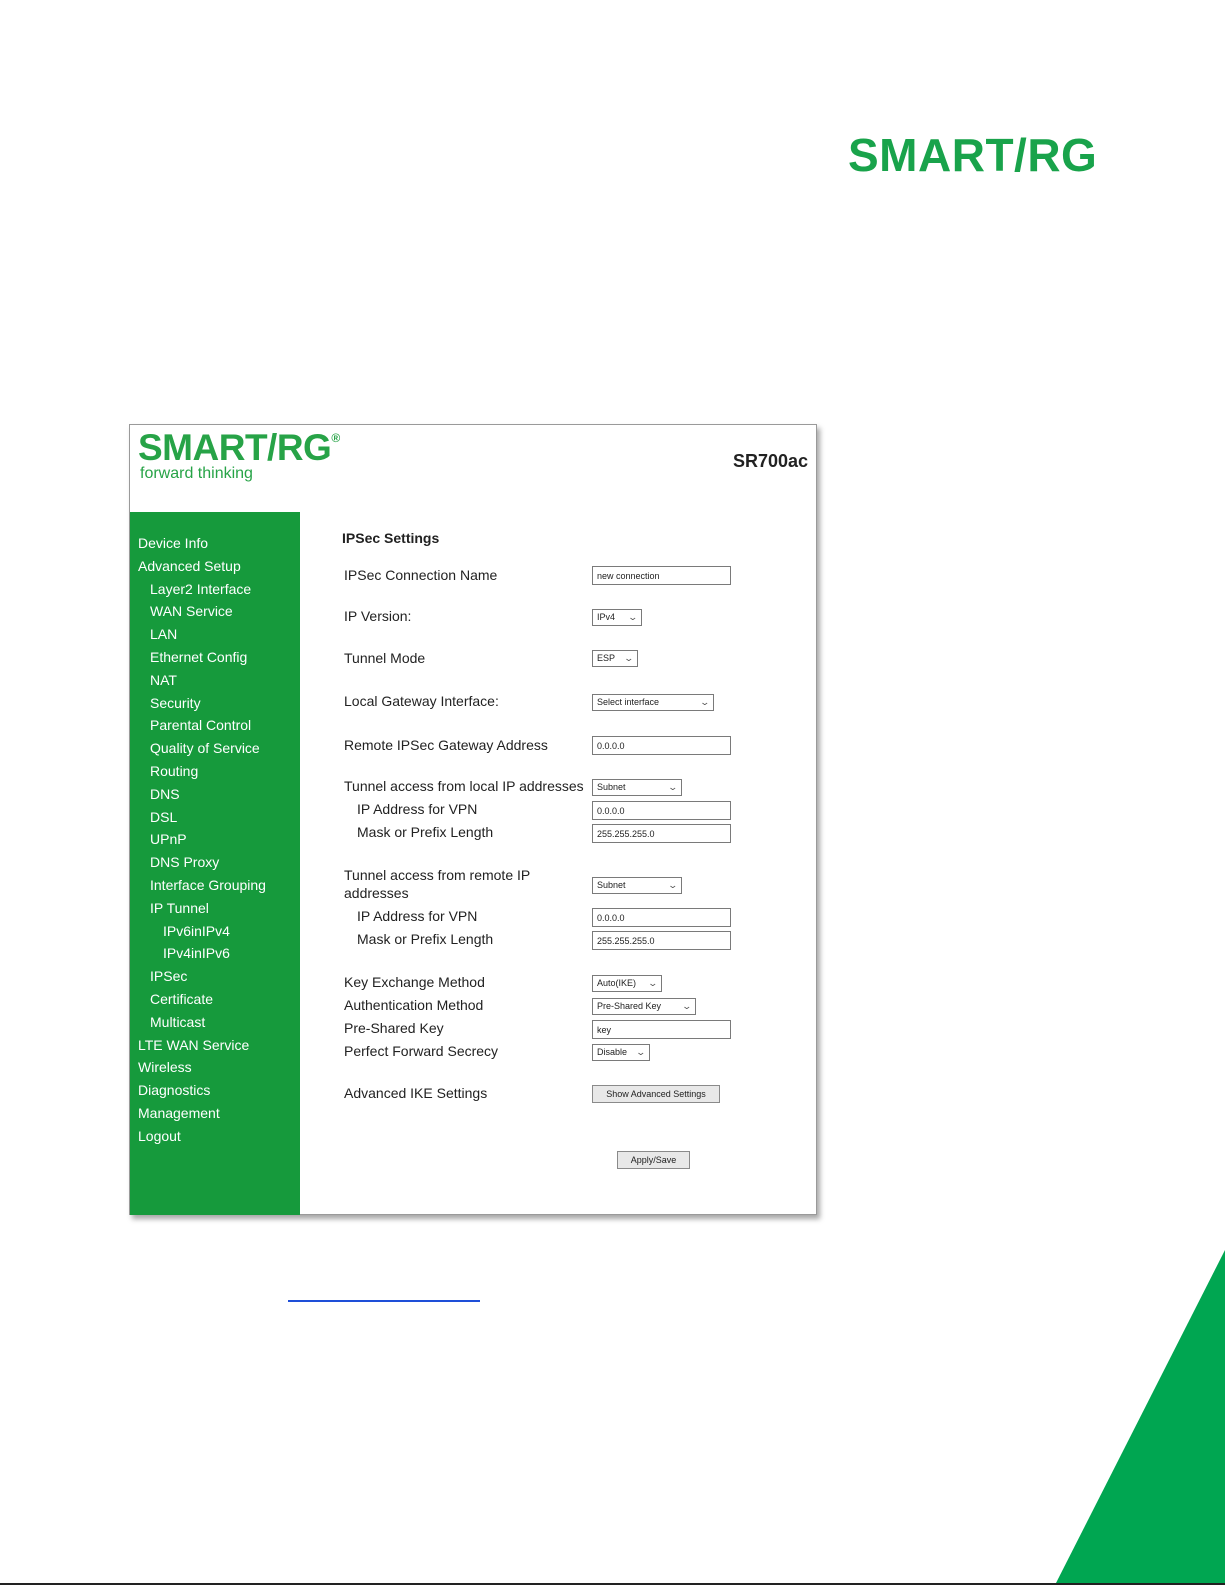 Image resolution: width=1225 pixels, height=1585 pixels. What do you see at coordinates (661, 1029) in the screenshot?
I see `pre-shared-key-input` at bounding box center [661, 1029].